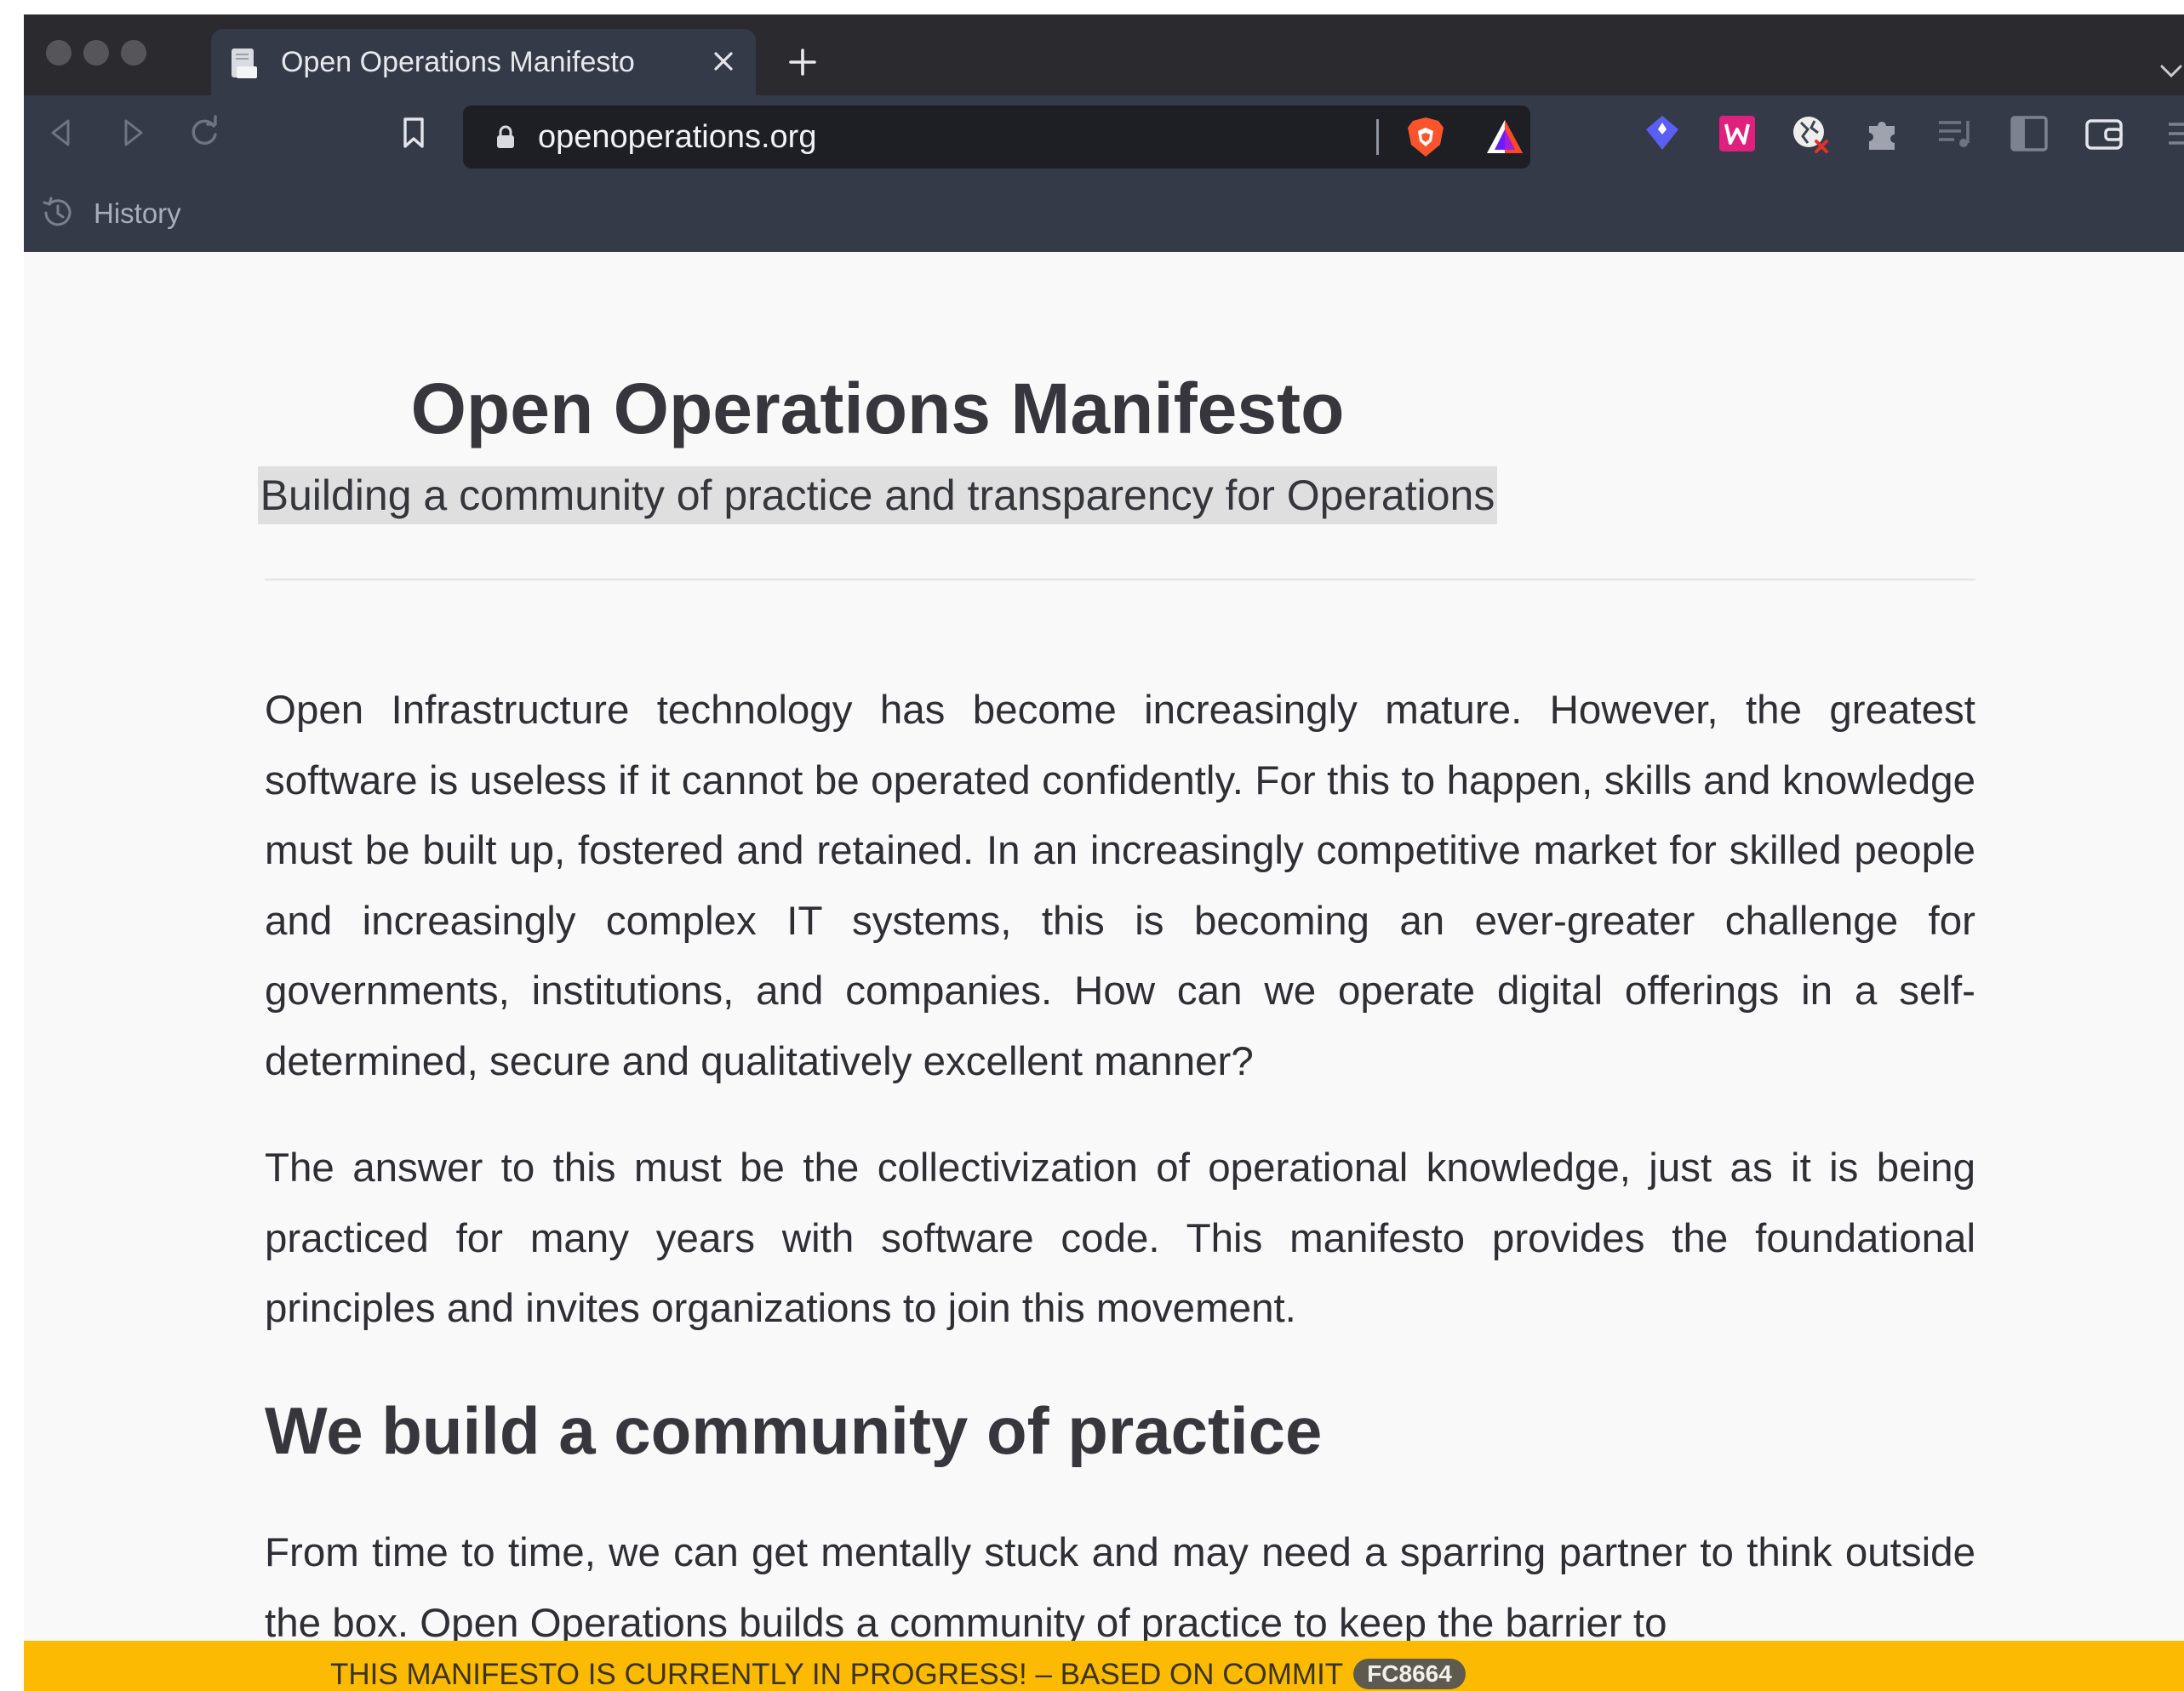  Describe the element at coordinates (1883, 133) in the screenshot. I see `extensions-puzzle-icon` at that location.